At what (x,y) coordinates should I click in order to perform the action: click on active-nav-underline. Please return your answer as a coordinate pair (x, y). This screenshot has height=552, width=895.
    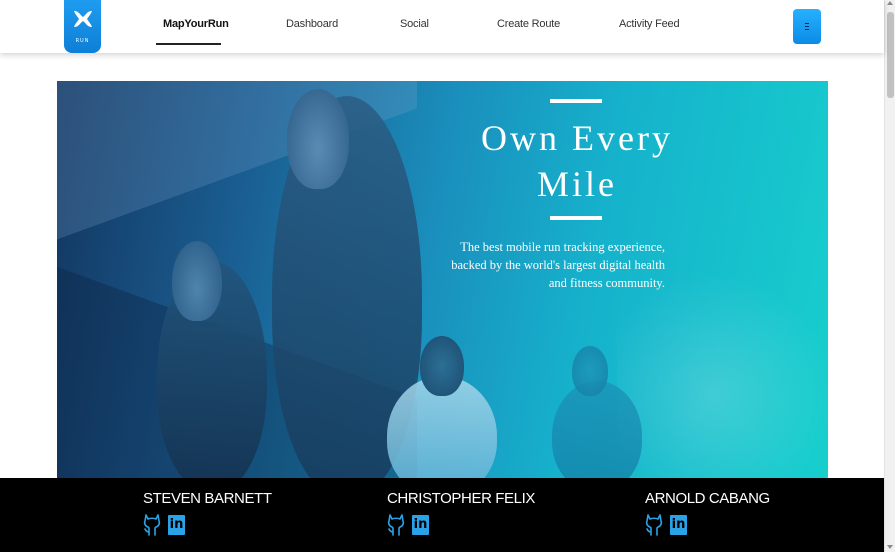
    Looking at the image, I should click on (188, 44).